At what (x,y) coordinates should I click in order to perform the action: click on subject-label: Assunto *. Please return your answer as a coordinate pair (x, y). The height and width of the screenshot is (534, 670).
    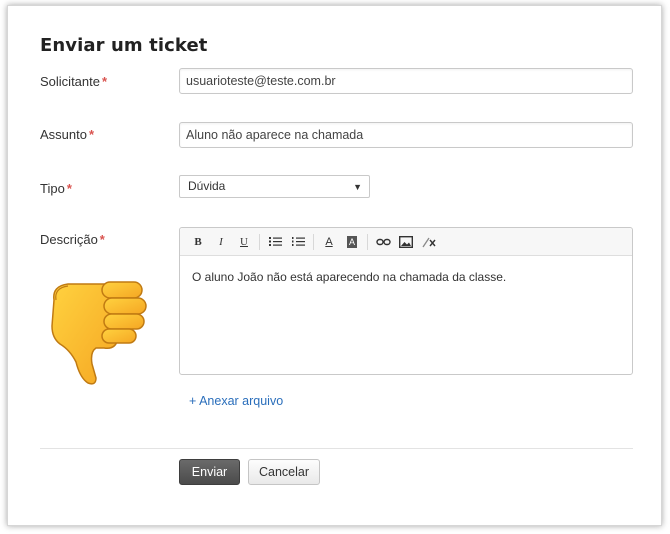
    Looking at the image, I should click on (67, 134).